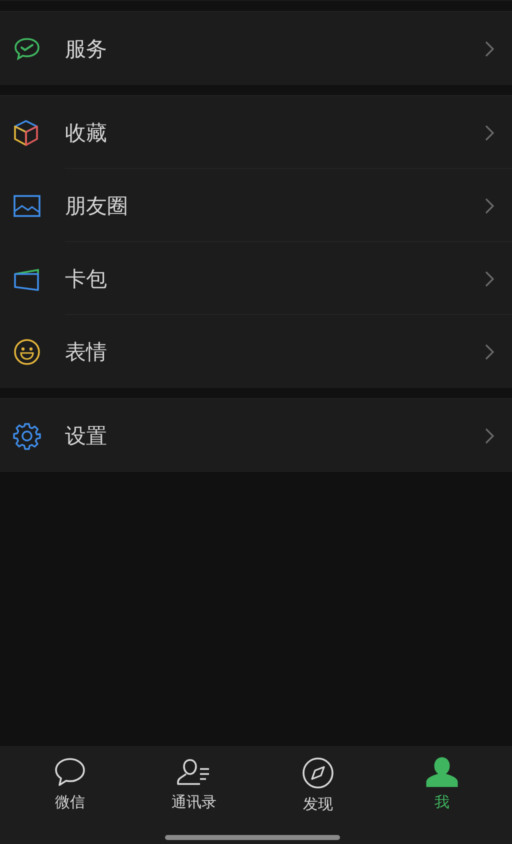 Image resolution: width=512 pixels, height=844 pixels. What do you see at coordinates (27, 206) in the screenshot?
I see `image-icon` at bounding box center [27, 206].